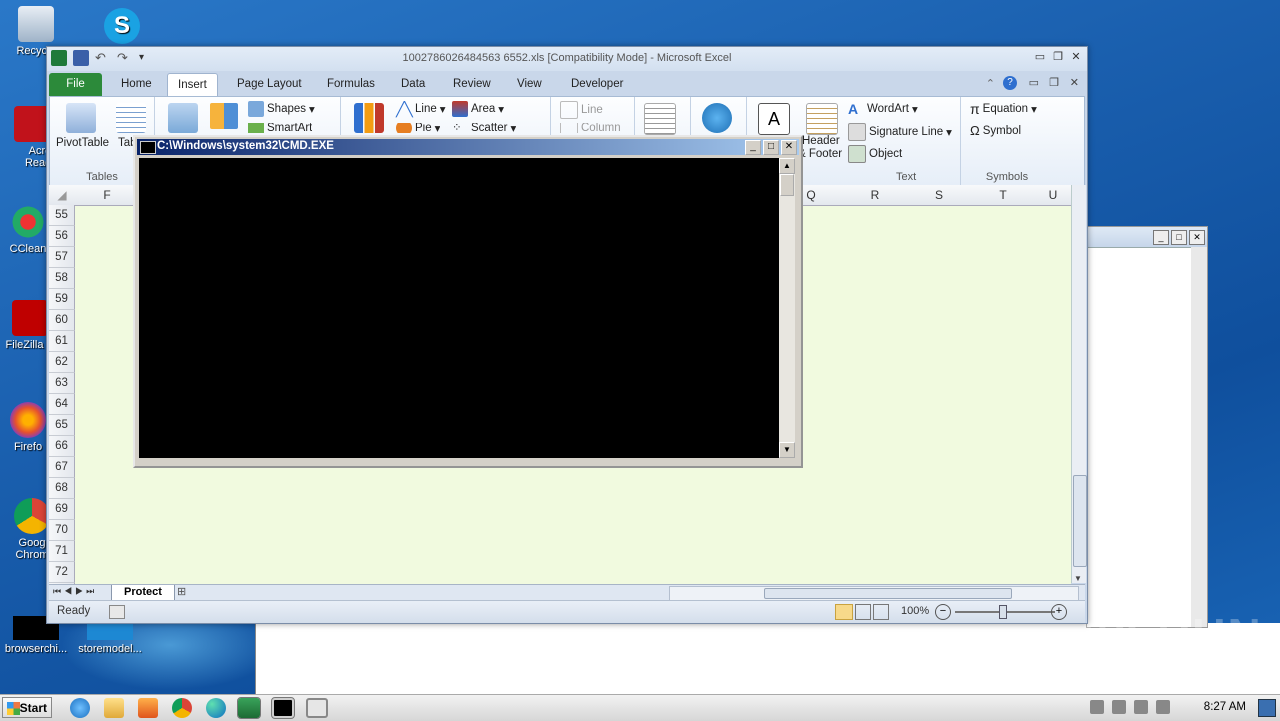 This screenshot has height=721, width=1280. Describe the element at coordinates (881, 612) in the screenshot. I see `page-break-view-icon` at that location.